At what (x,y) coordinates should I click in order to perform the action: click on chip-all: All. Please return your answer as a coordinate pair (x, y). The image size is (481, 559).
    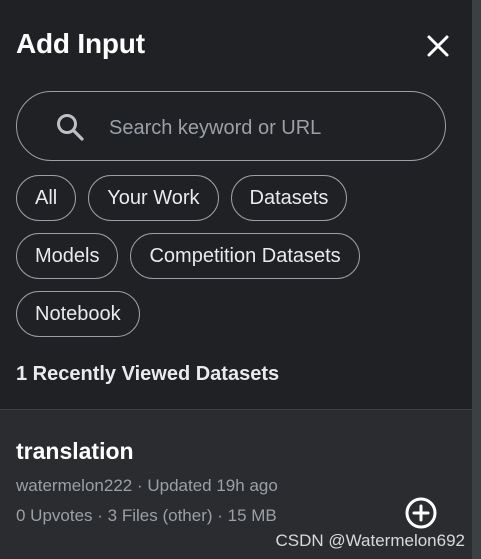
    Looking at the image, I should click on (46, 198).